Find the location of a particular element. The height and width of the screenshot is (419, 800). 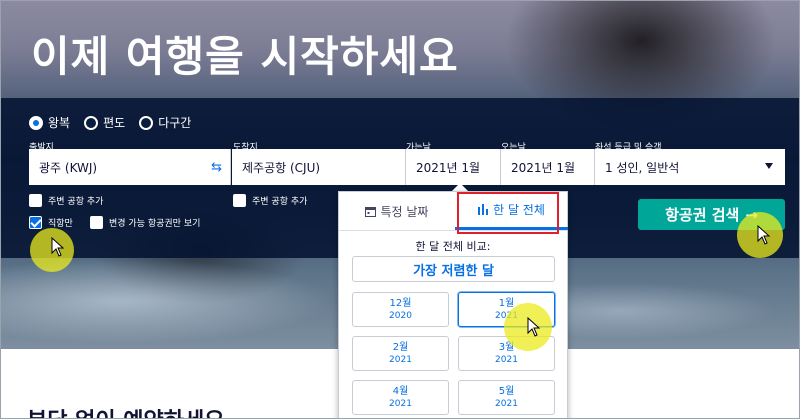

depart-value: 2021년 1월 is located at coordinates (448, 167).